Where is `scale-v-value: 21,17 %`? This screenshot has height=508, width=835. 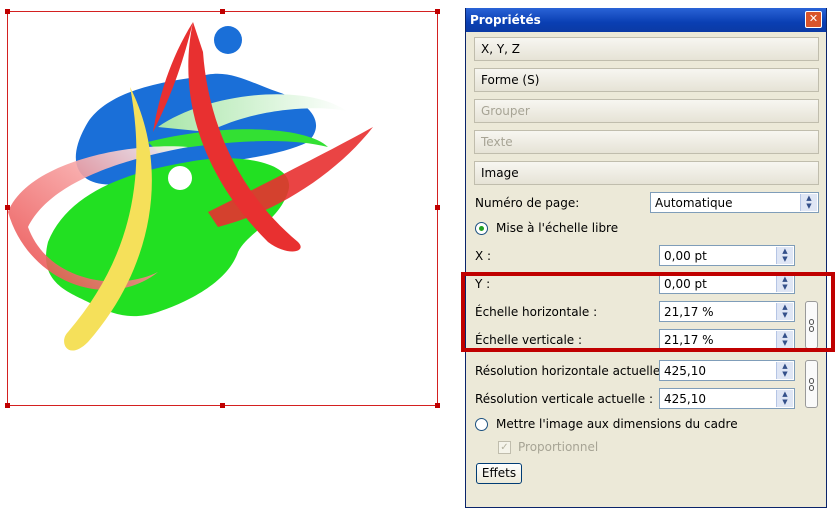
scale-v-value: 21,17 % is located at coordinates (689, 340).